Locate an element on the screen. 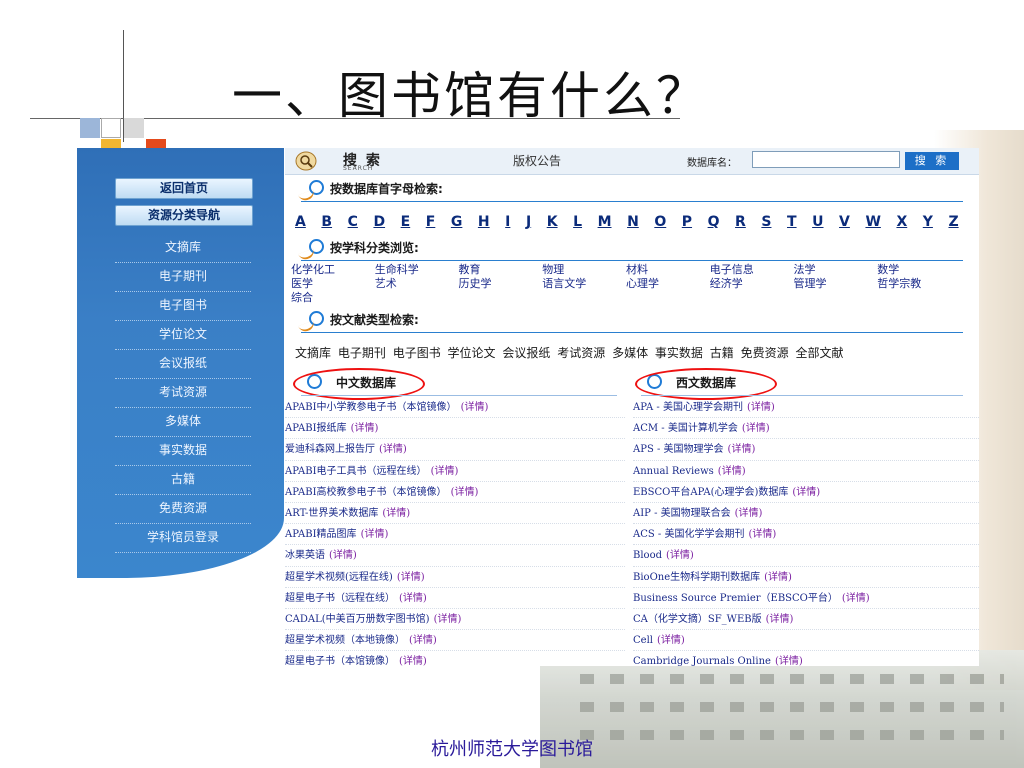 Image resolution: width=1024 pixels, height=768 pixels. letter-e-link: E is located at coordinates (406, 222).